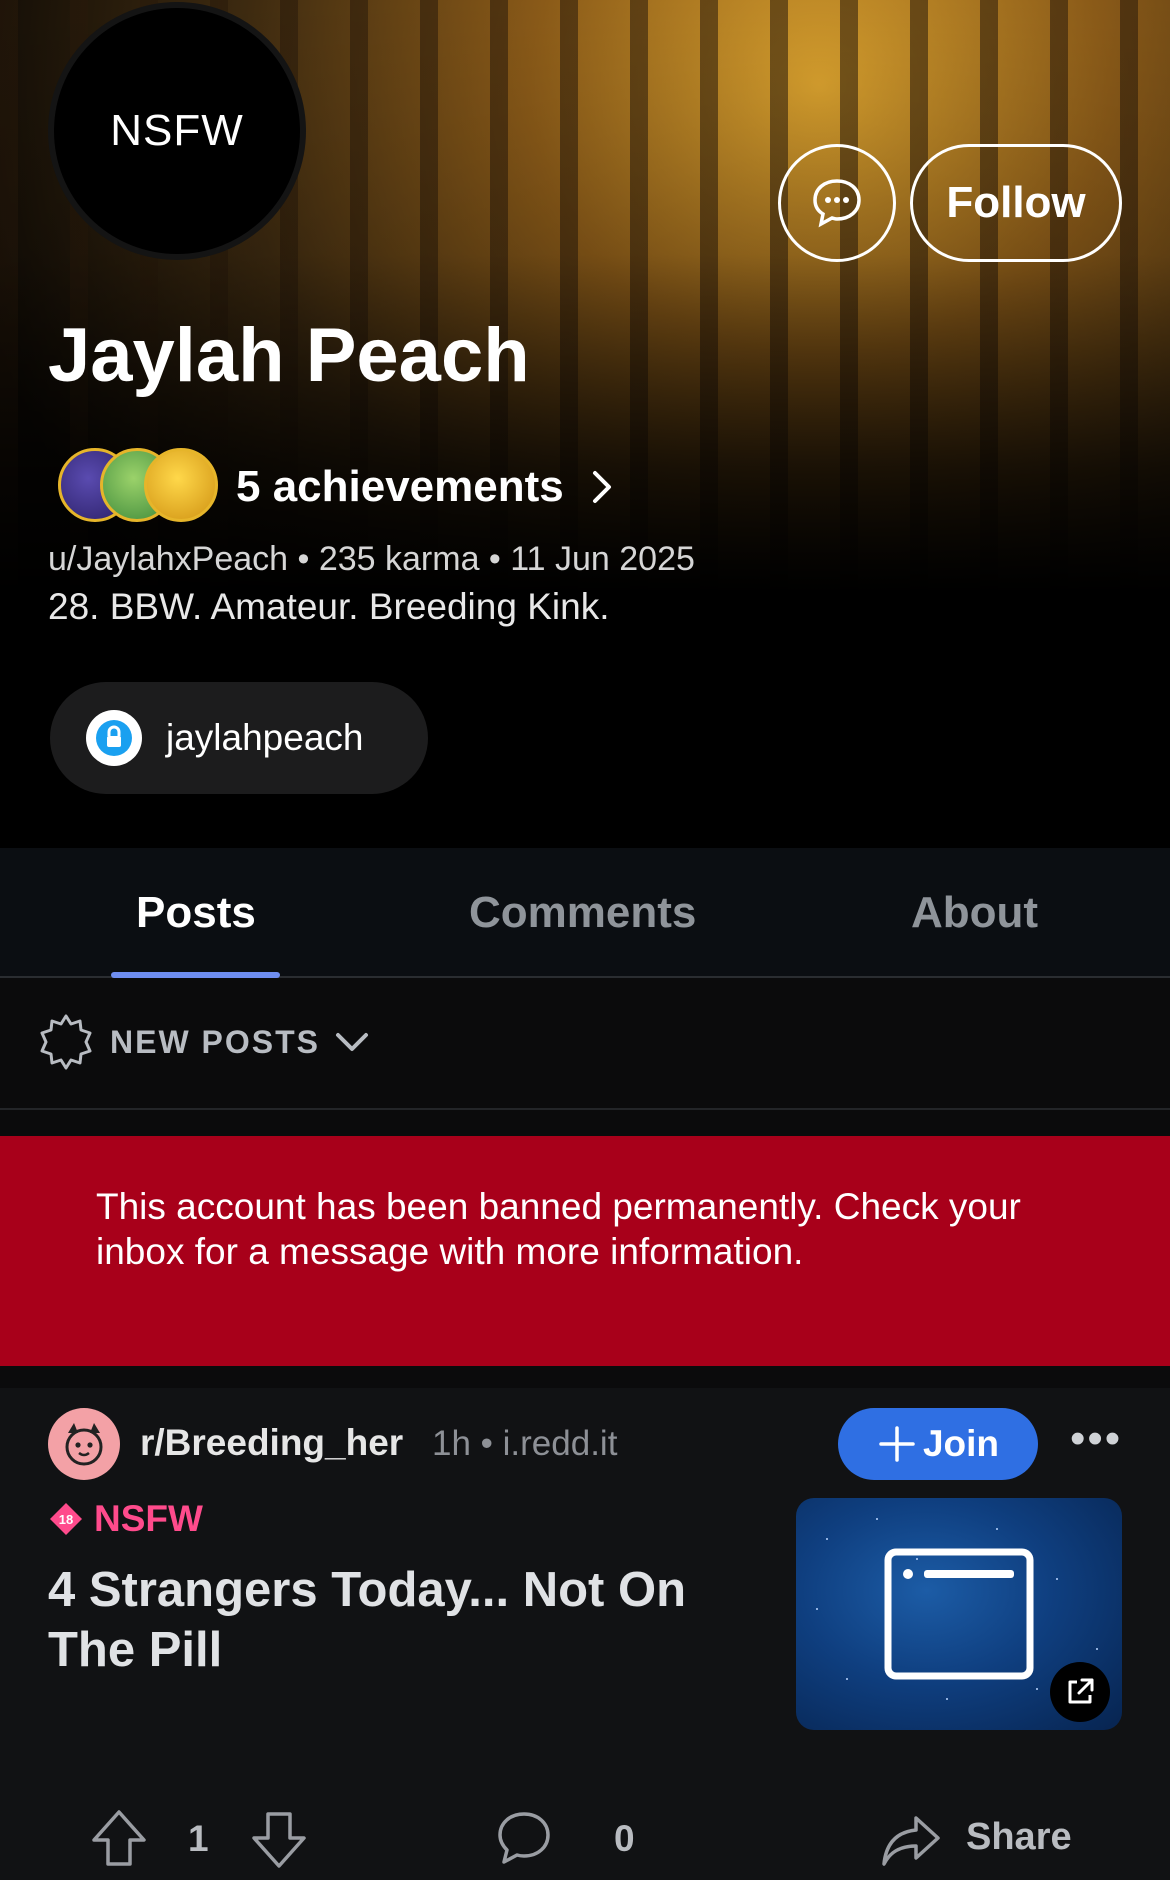 This screenshot has height=1880, width=1170. Describe the element at coordinates (911, 1840) in the screenshot. I see `share-icon` at that location.